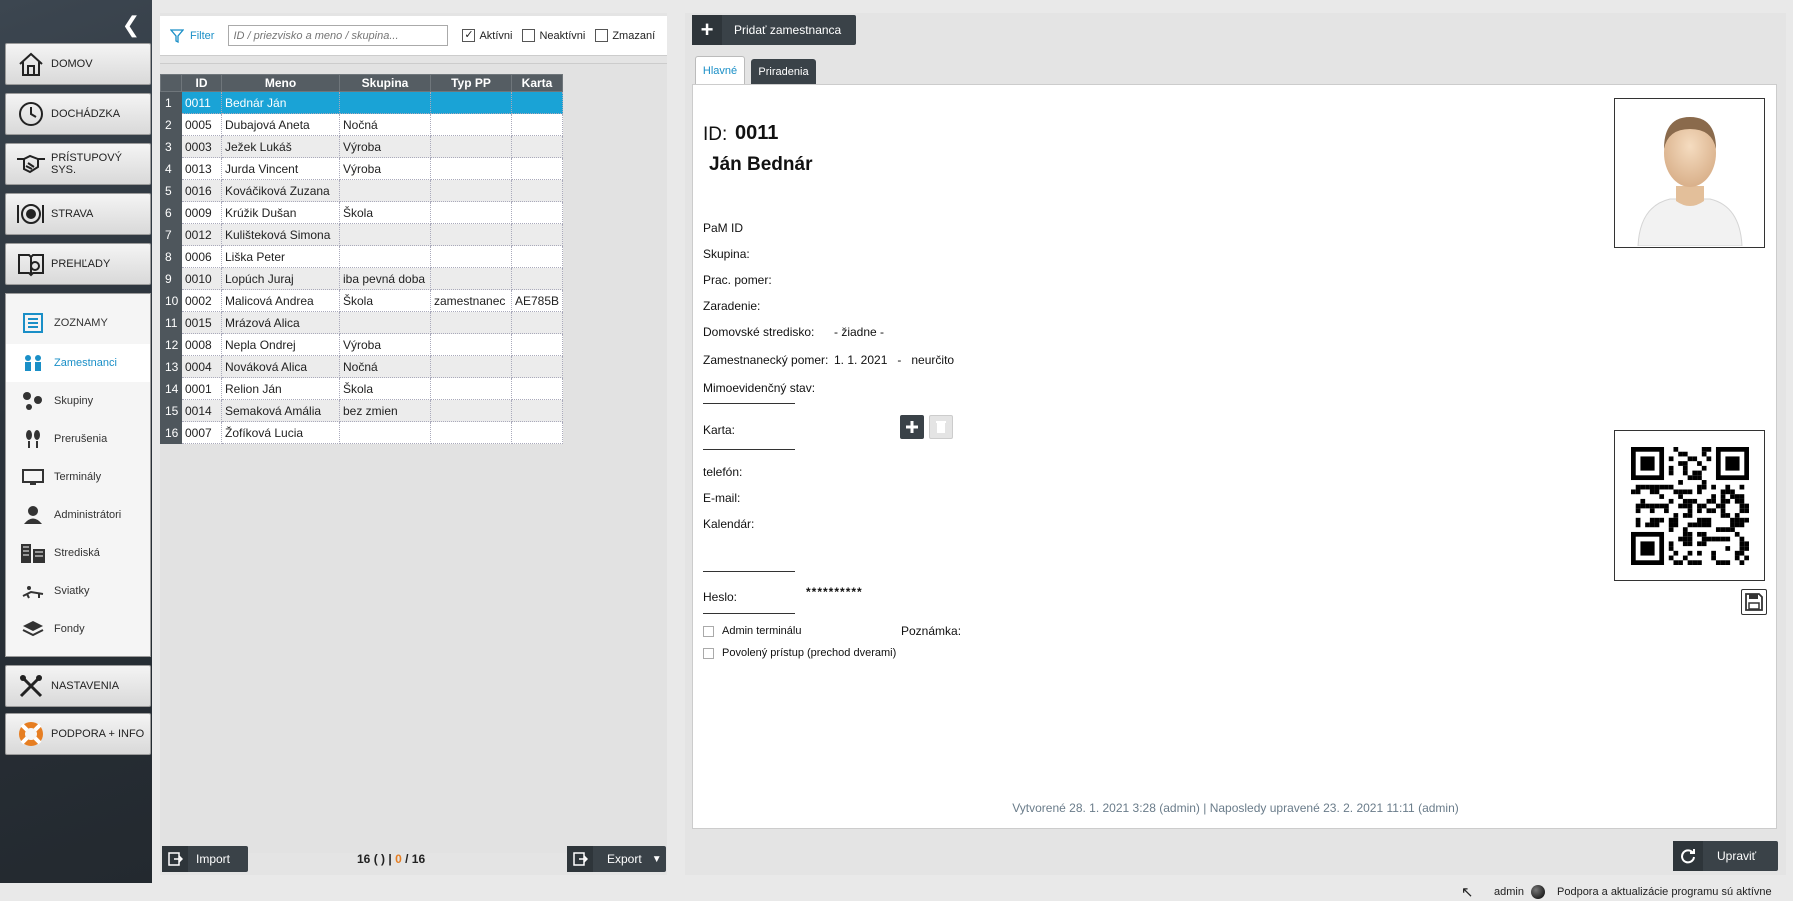 The height and width of the screenshot is (901, 1793). I want to click on inactive-checkbox-box, so click(529, 35).